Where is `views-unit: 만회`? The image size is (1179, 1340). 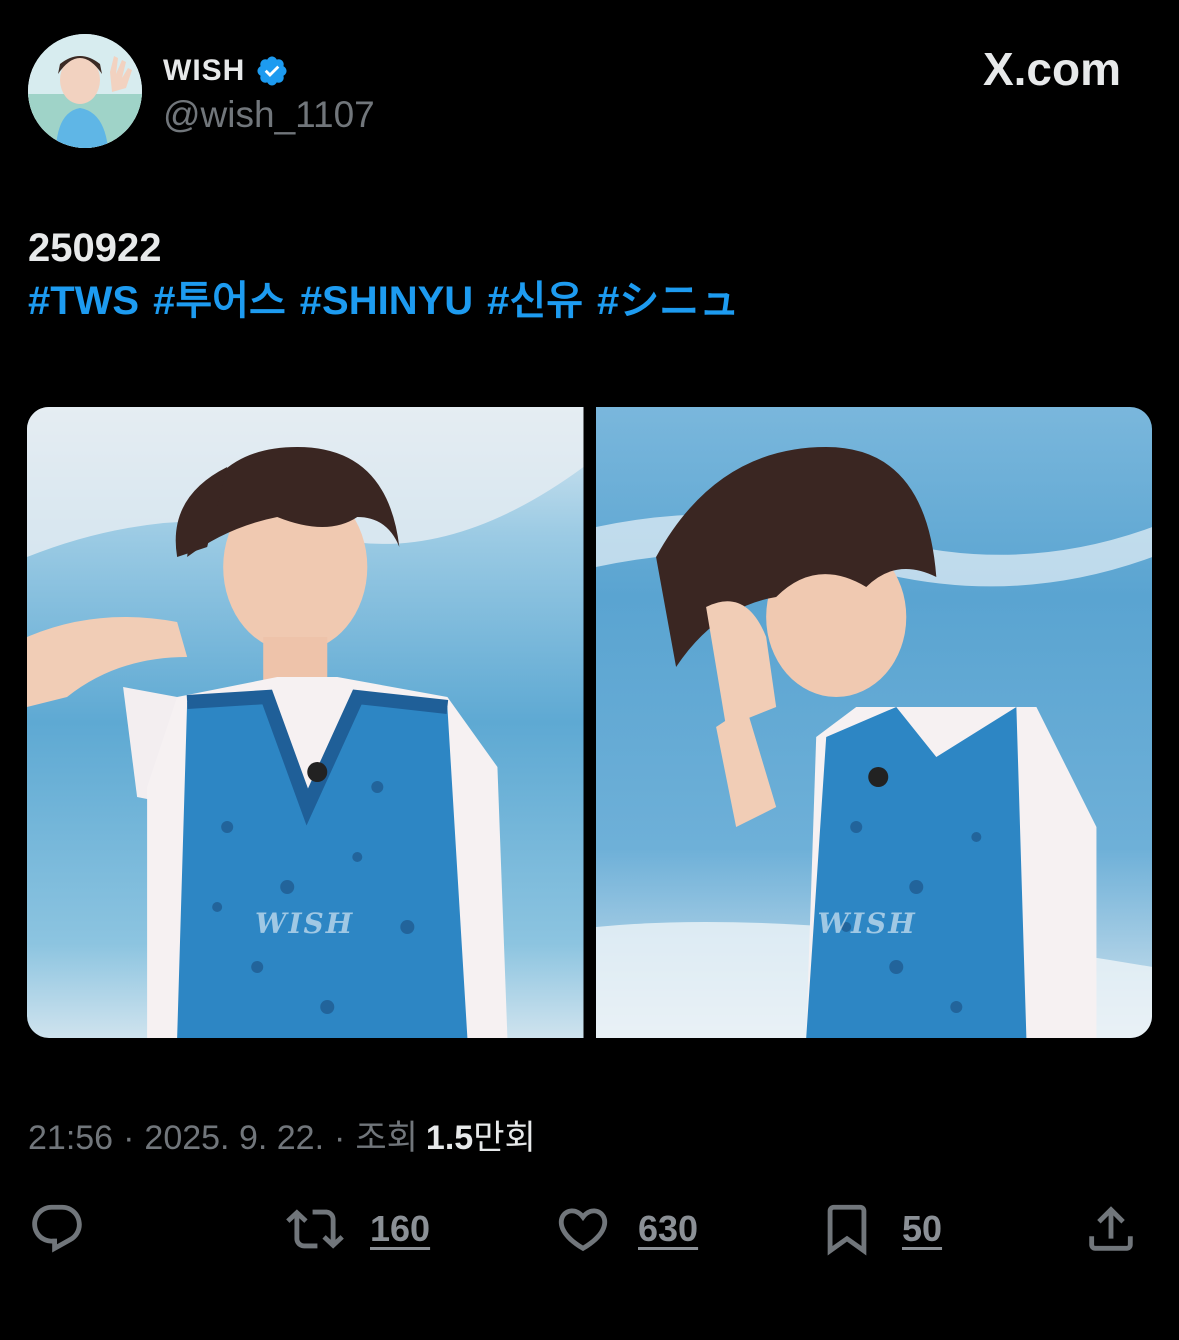 views-unit: 만회 is located at coordinates (504, 1138).